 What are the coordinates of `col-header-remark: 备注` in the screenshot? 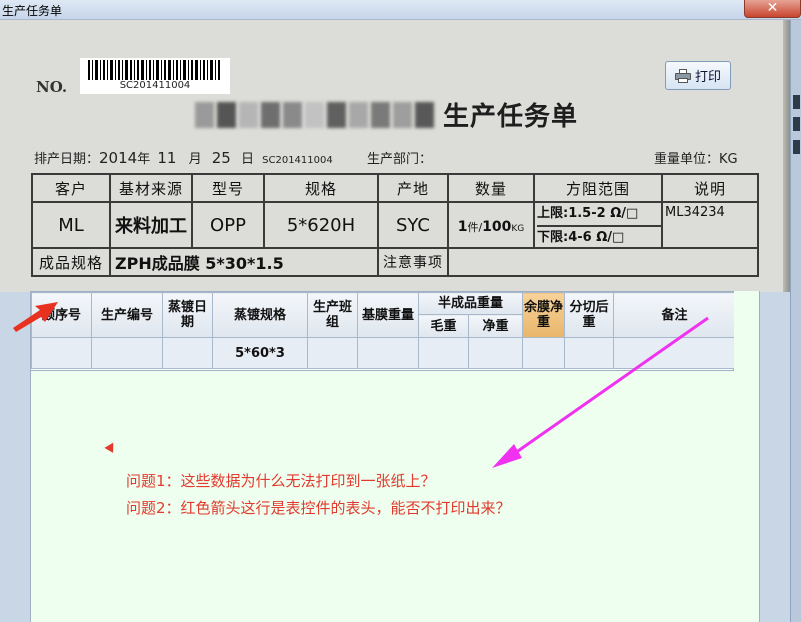 It's located at (675, 315).